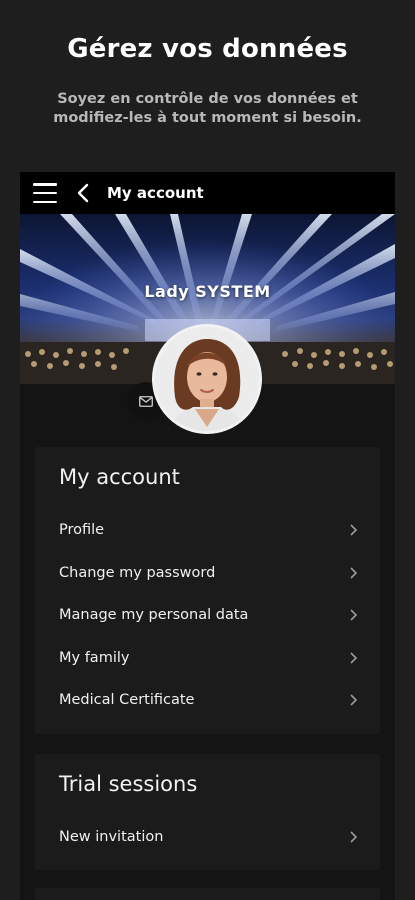 This screenshot has width=415, height=900. What do you see at coordinates (45, 193) in the screenshot?
I see `hamburger-menu-icon` at bounding box center [45, 193].